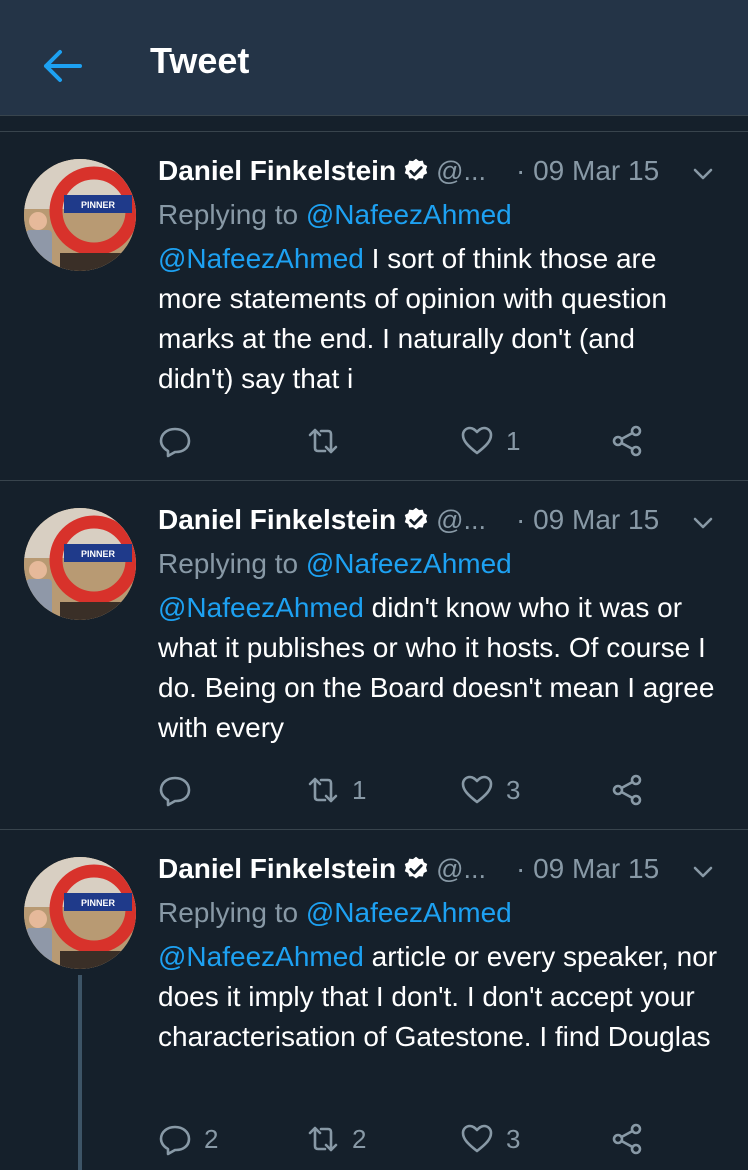 The image size is (748, 1170). Describe the element at coordinates (418, 1139) in the screenshot. I see `tweet-actions: 2 2 3` at that location.